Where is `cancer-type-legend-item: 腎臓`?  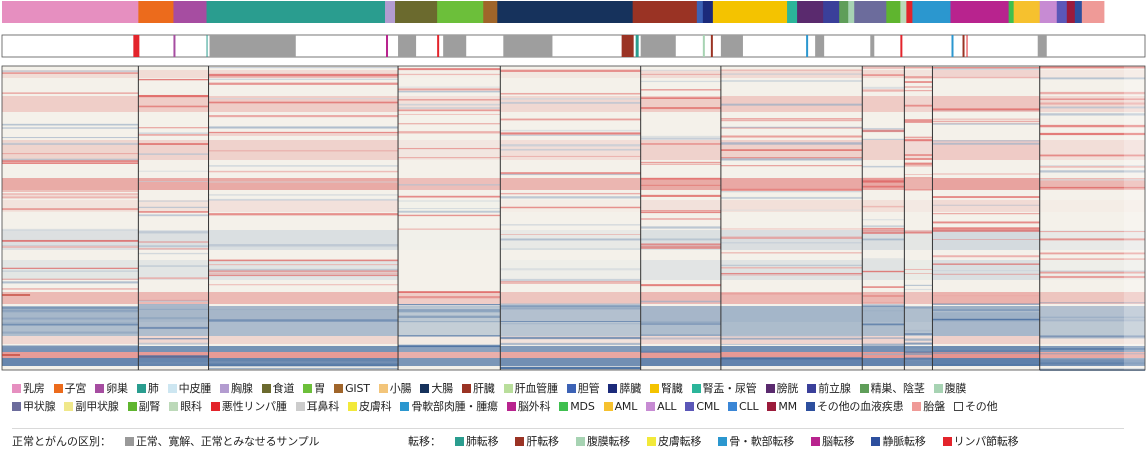 cancer-type-legend-item: 腎臓 is located at coordinates (666, 388).